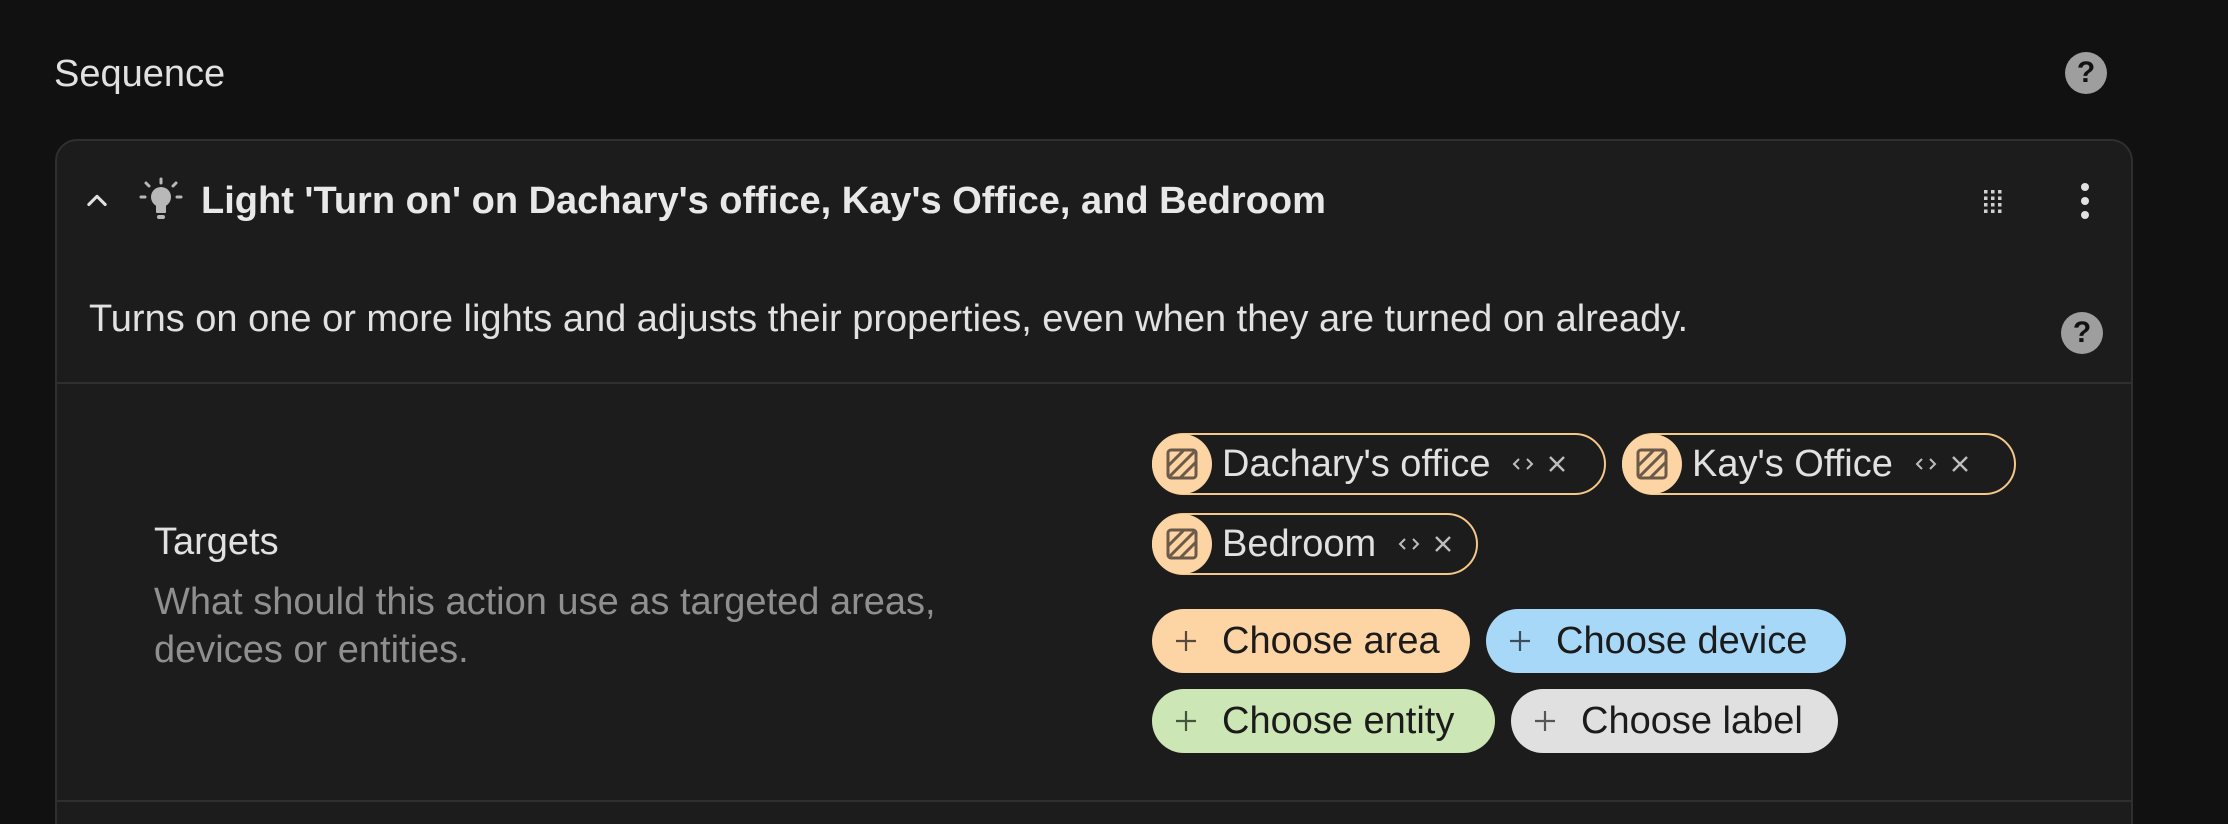 The height and width of the screenshot is (824, 2228). What do you see at coordinates (1692, 720) in the screenshot?
I see `choose-label-label: Choose label` at bounding box center [1692, 720].